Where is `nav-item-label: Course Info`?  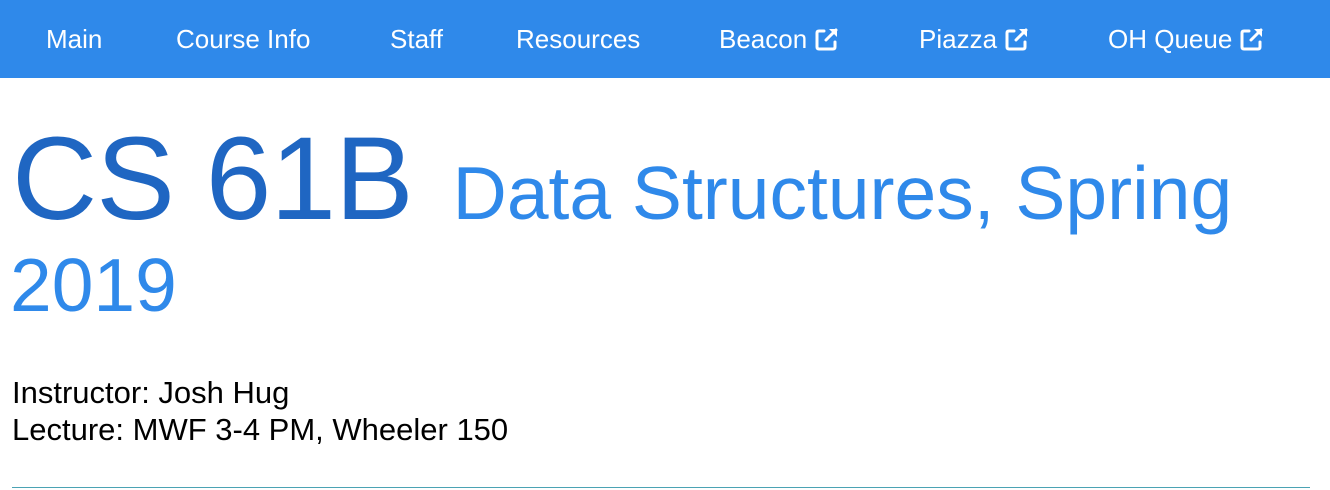 nav-item-label: Course Info is located at coordinates (243, 38).